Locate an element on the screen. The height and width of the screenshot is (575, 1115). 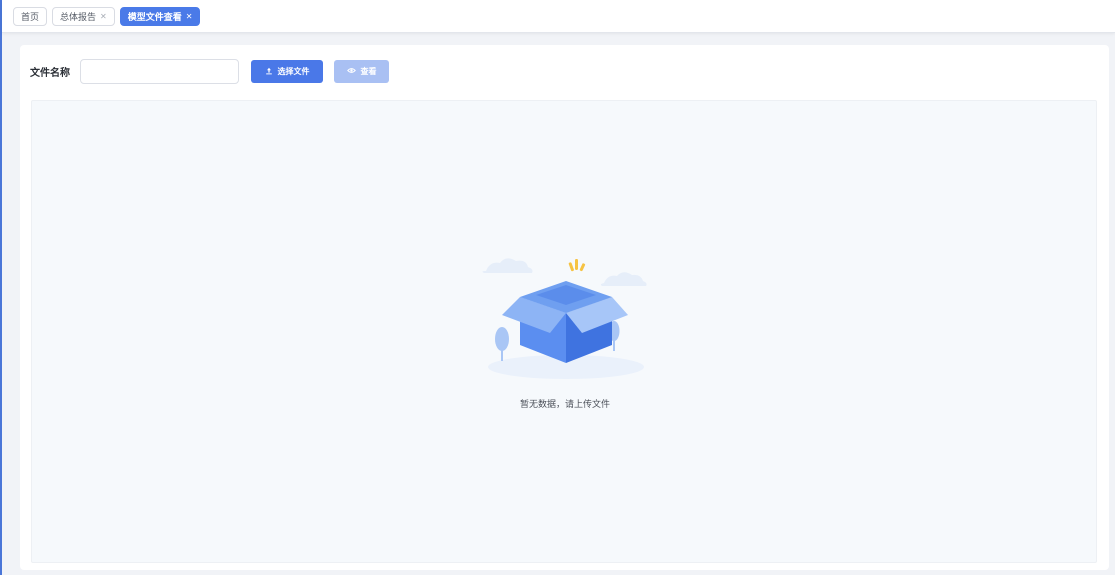
select-file-button: 选择文件 is located at coordinates (287, 71).